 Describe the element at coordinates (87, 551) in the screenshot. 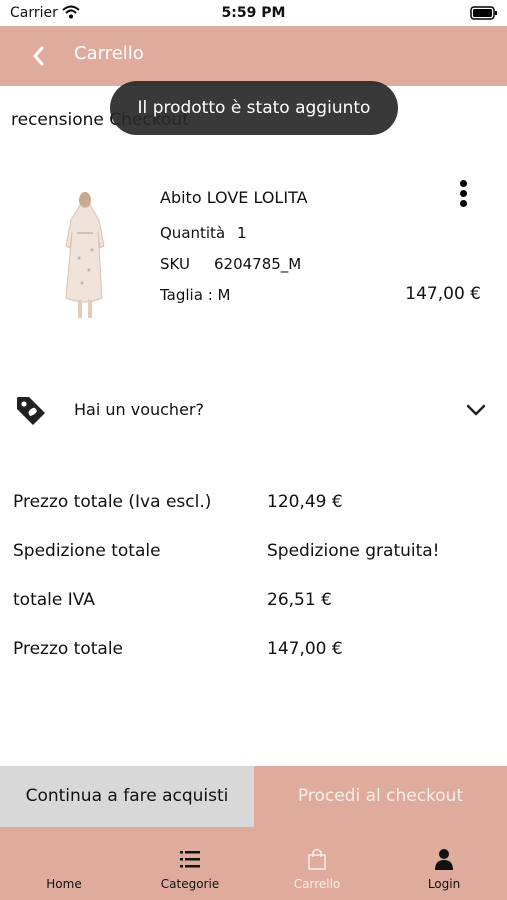

I see `shipping-label: Spedizione totale` at that location.